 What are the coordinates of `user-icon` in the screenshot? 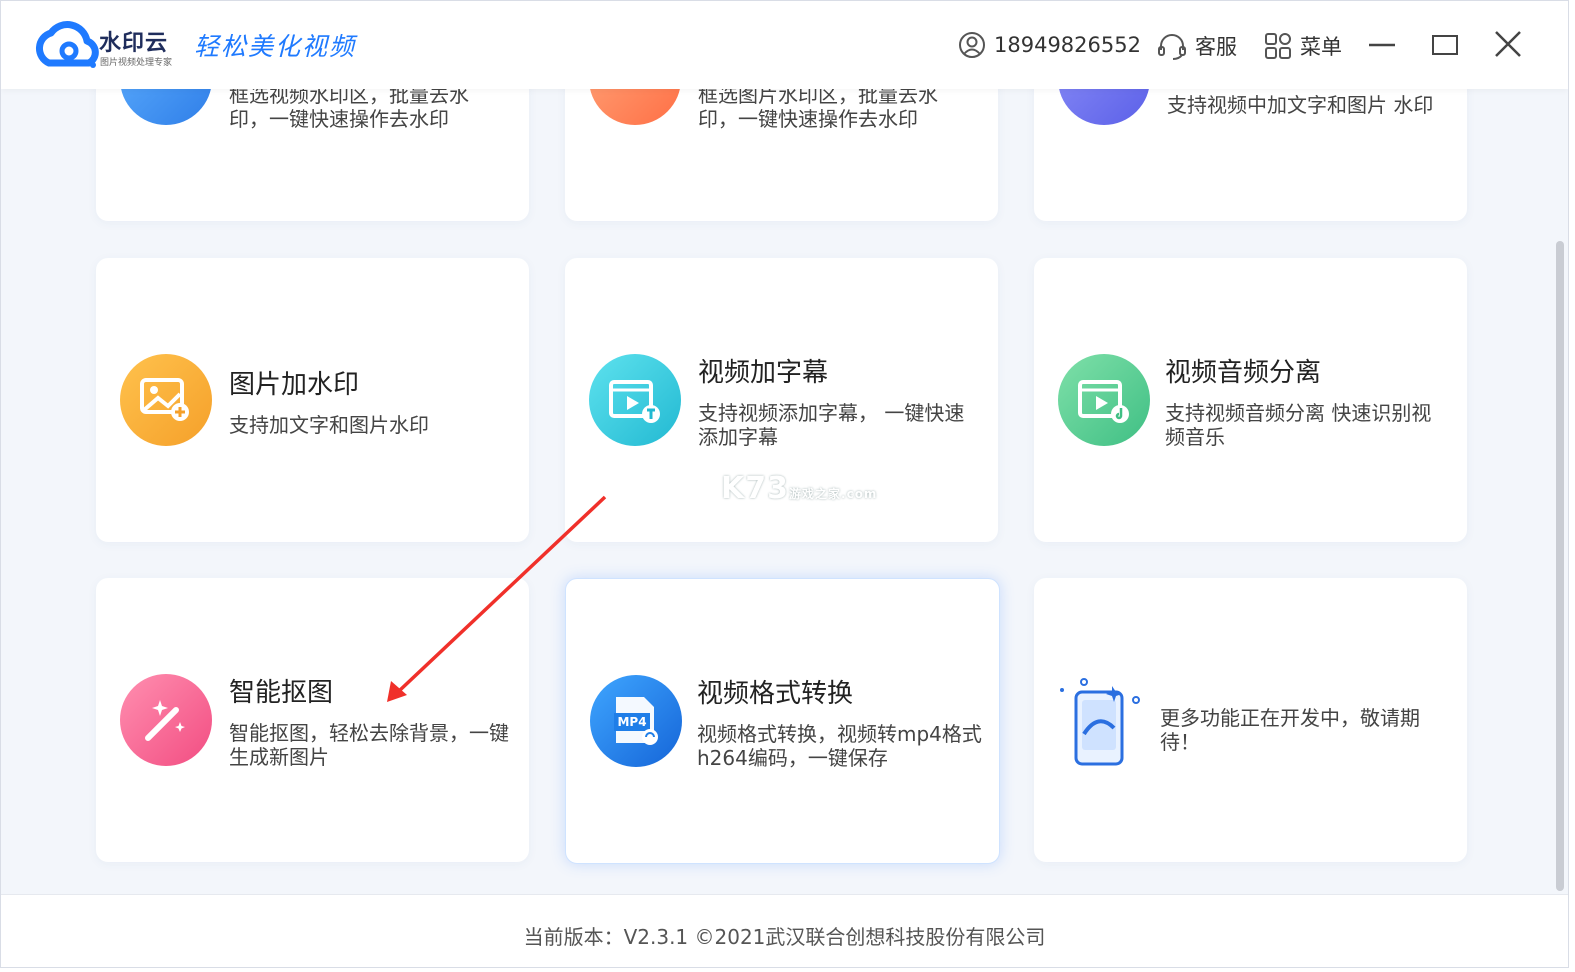 It's located at (972, 45).